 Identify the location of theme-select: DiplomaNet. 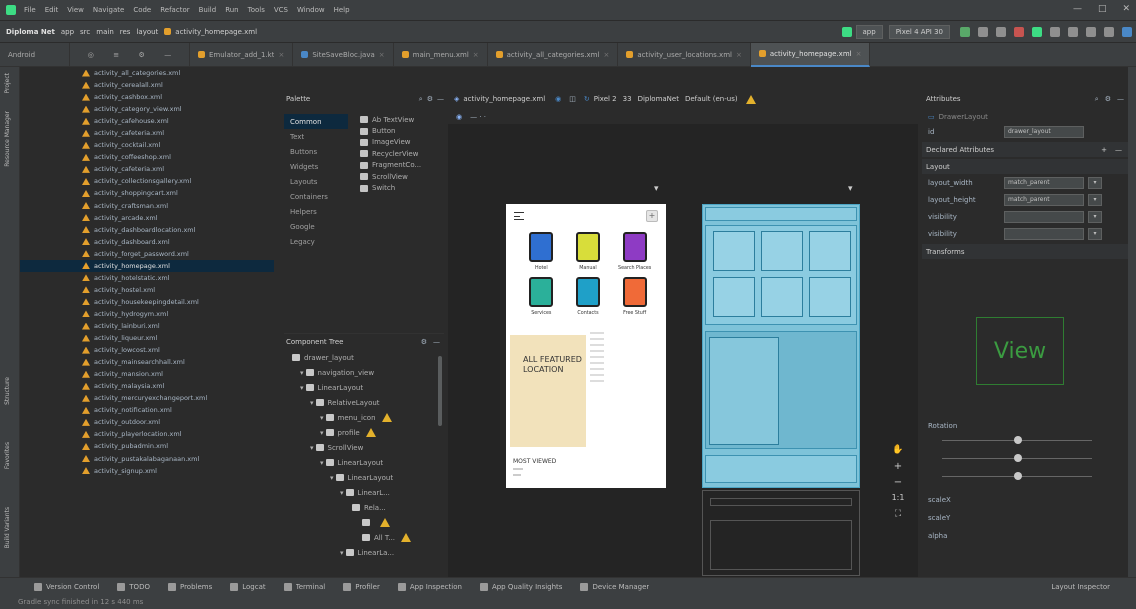
(658, 99).